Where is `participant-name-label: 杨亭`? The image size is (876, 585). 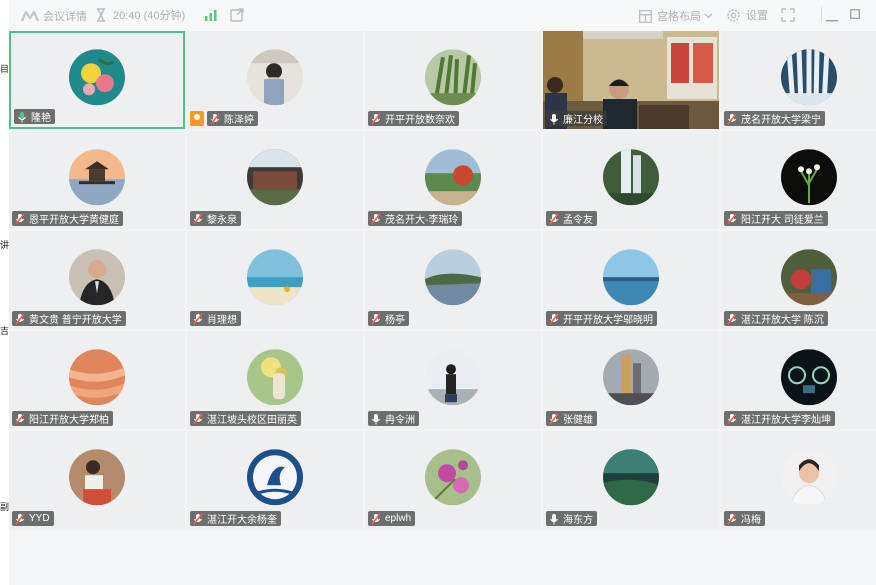
participant-name-label: 杨亭 is located at coordinates (388, 318).